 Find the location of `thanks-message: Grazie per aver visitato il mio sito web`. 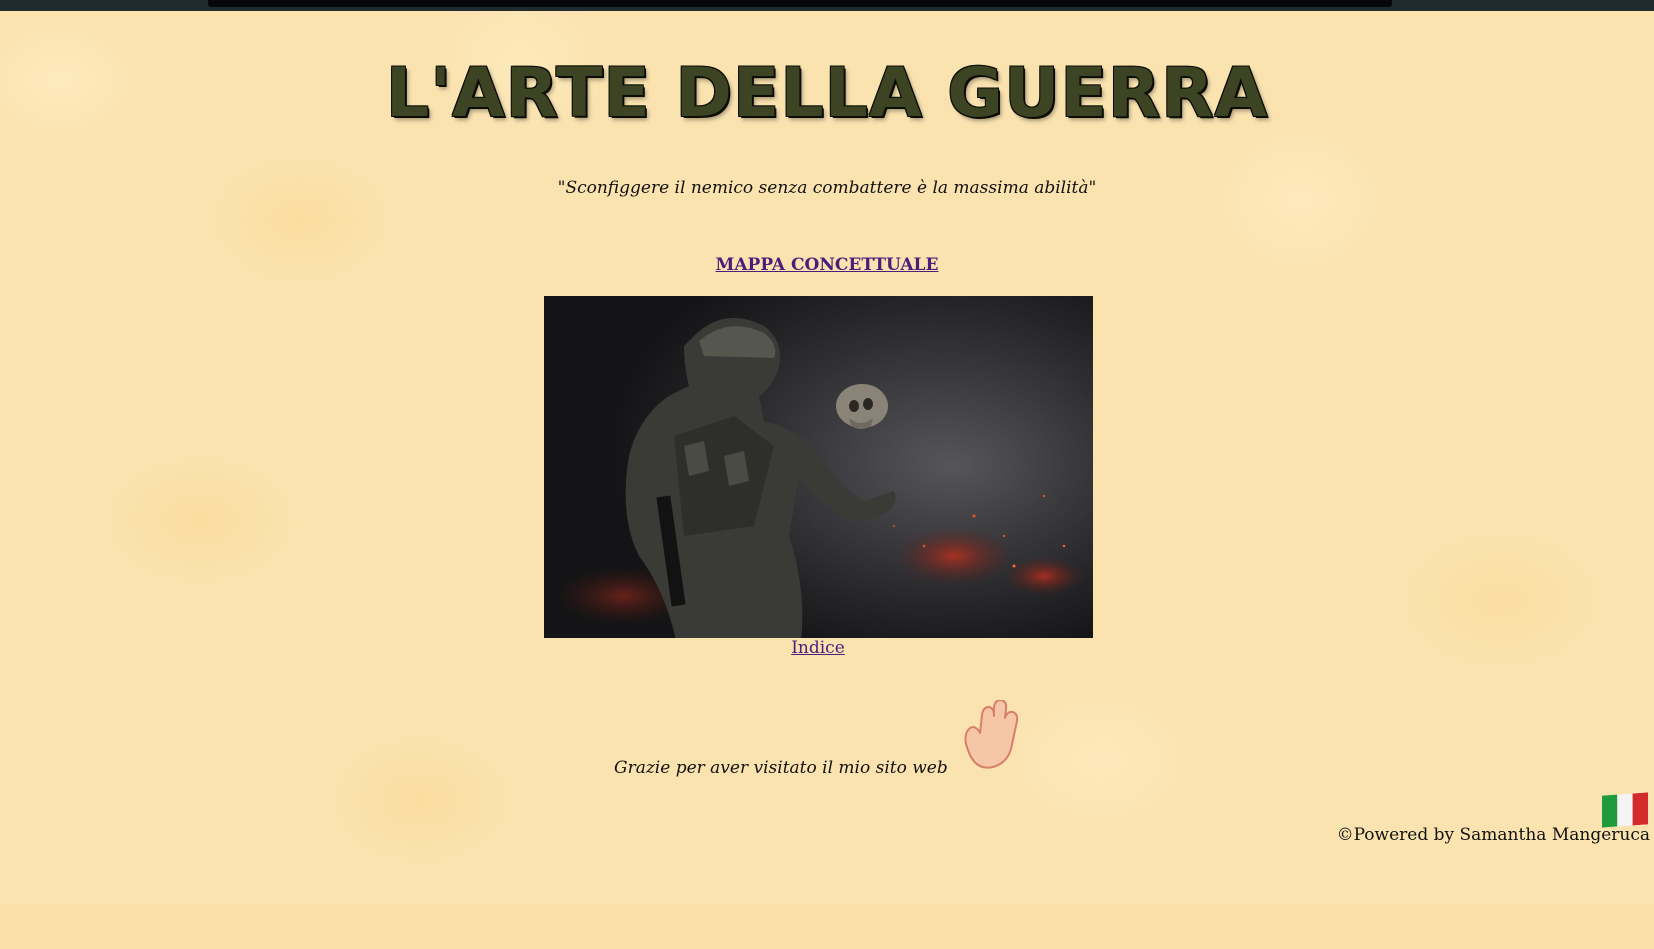

thanks-message: Grazie per aver visitato il mio sito web is located at coordinates (781, 768).